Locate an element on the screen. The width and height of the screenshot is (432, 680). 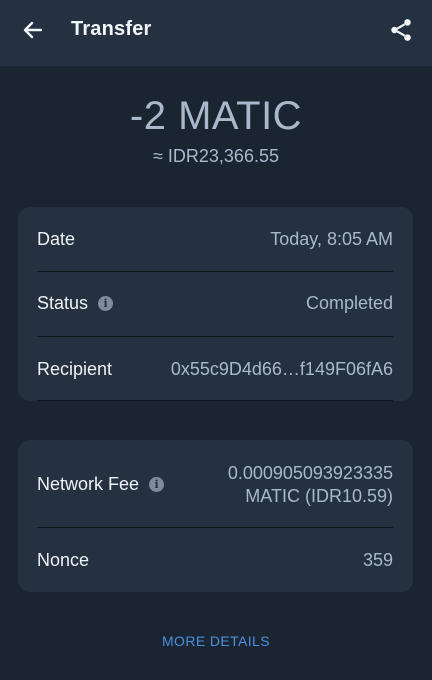
transfer-amount: -2 MATIC is located at coordinates (216, 116).